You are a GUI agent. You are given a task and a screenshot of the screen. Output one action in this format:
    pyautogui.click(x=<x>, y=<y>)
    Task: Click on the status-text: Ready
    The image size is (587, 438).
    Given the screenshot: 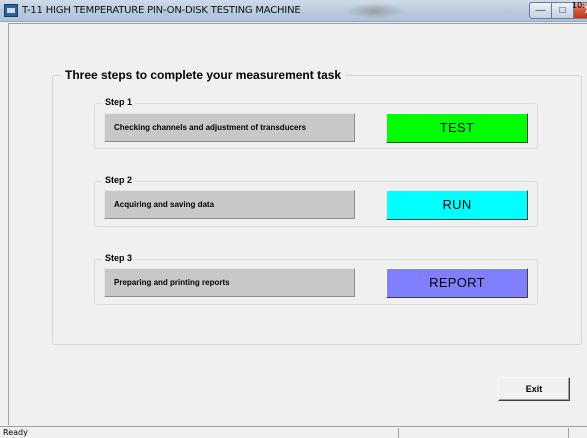 What is the action you would take?
    pyautogui.click(x=15, y=432)
    